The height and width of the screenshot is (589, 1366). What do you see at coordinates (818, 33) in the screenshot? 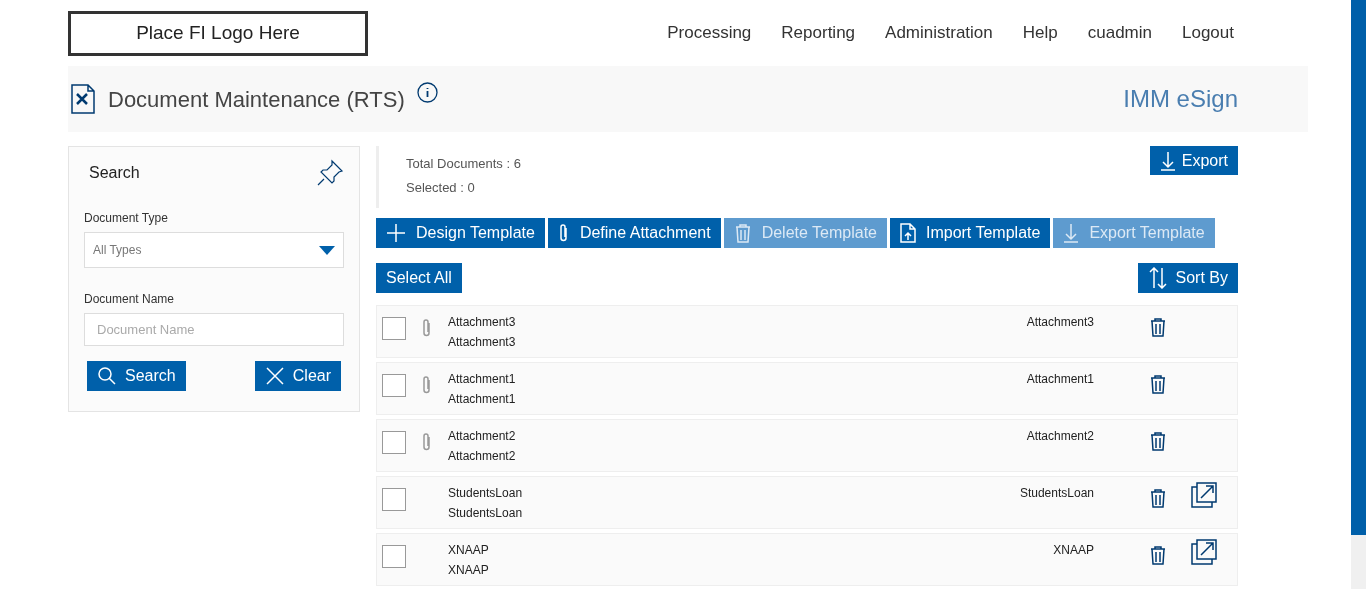
I see `nav-link: Reporting` at bounding box center [818, 33].